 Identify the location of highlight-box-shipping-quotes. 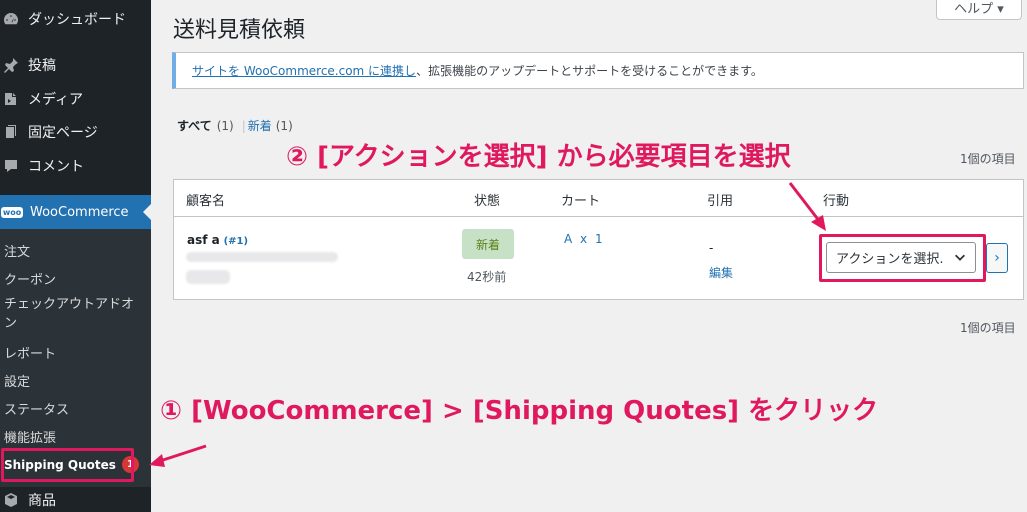
(67, 465).